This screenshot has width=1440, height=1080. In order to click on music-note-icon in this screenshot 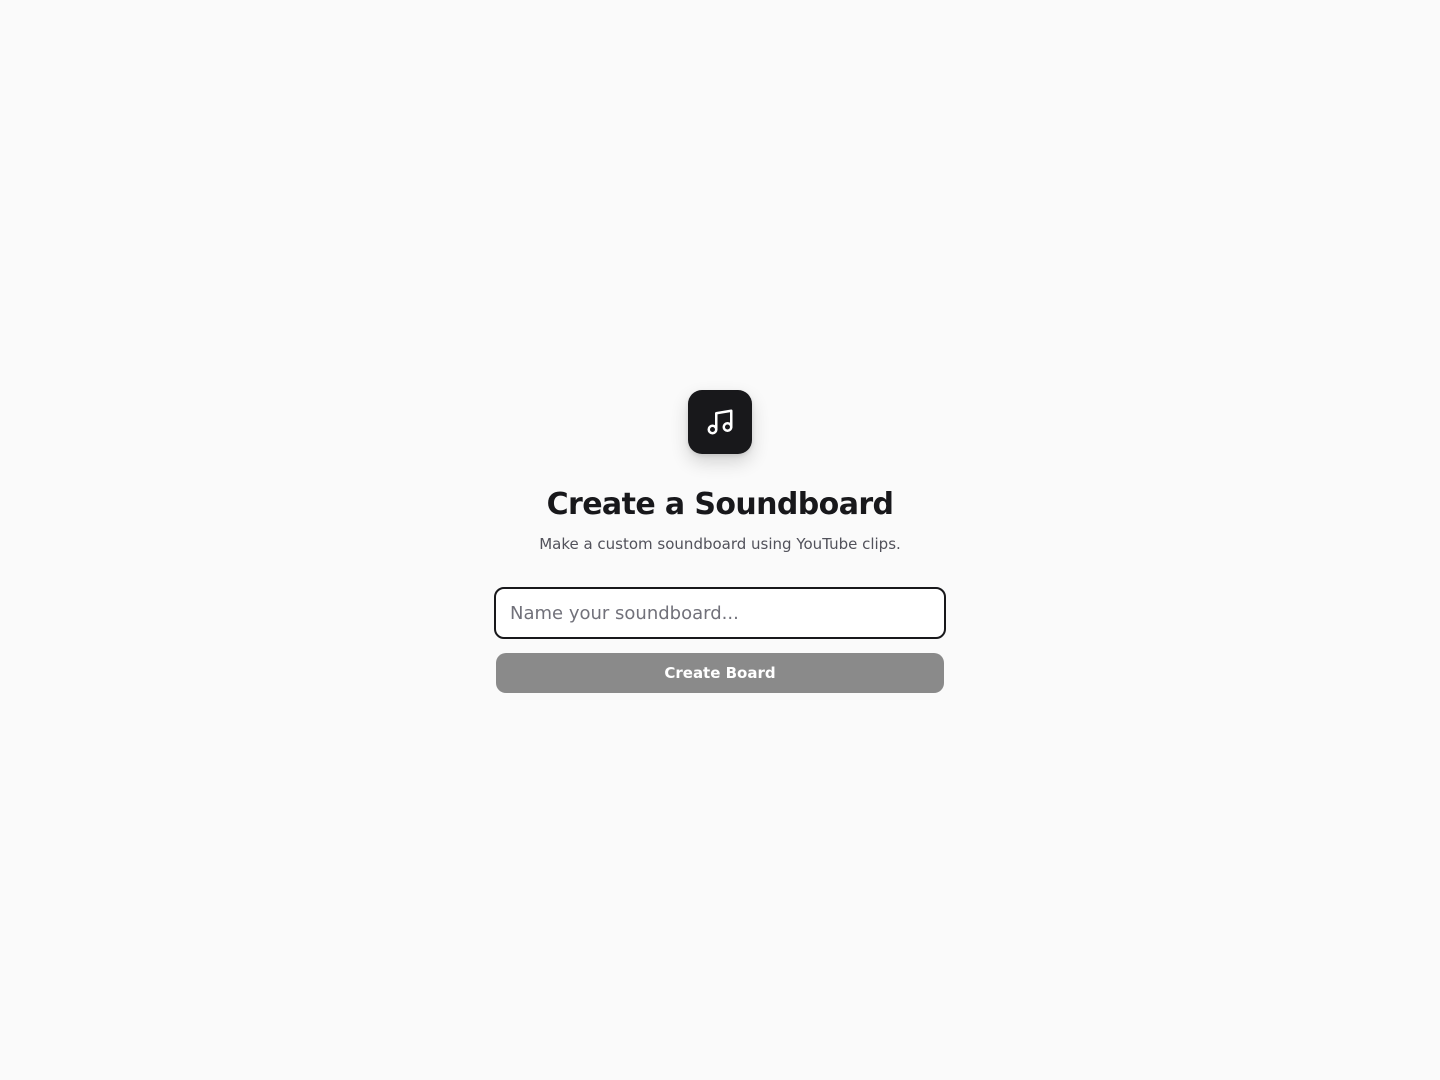, I will do `click(720, 422)`.